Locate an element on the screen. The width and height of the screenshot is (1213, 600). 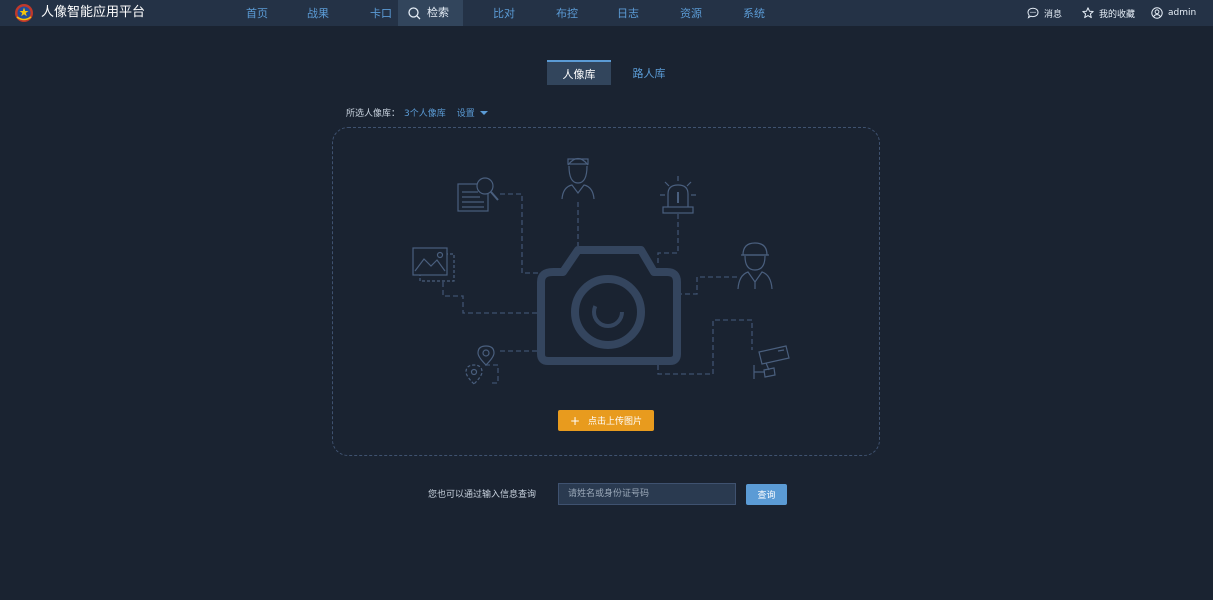
query-button: 查询 is located at coordinates (766, 494).